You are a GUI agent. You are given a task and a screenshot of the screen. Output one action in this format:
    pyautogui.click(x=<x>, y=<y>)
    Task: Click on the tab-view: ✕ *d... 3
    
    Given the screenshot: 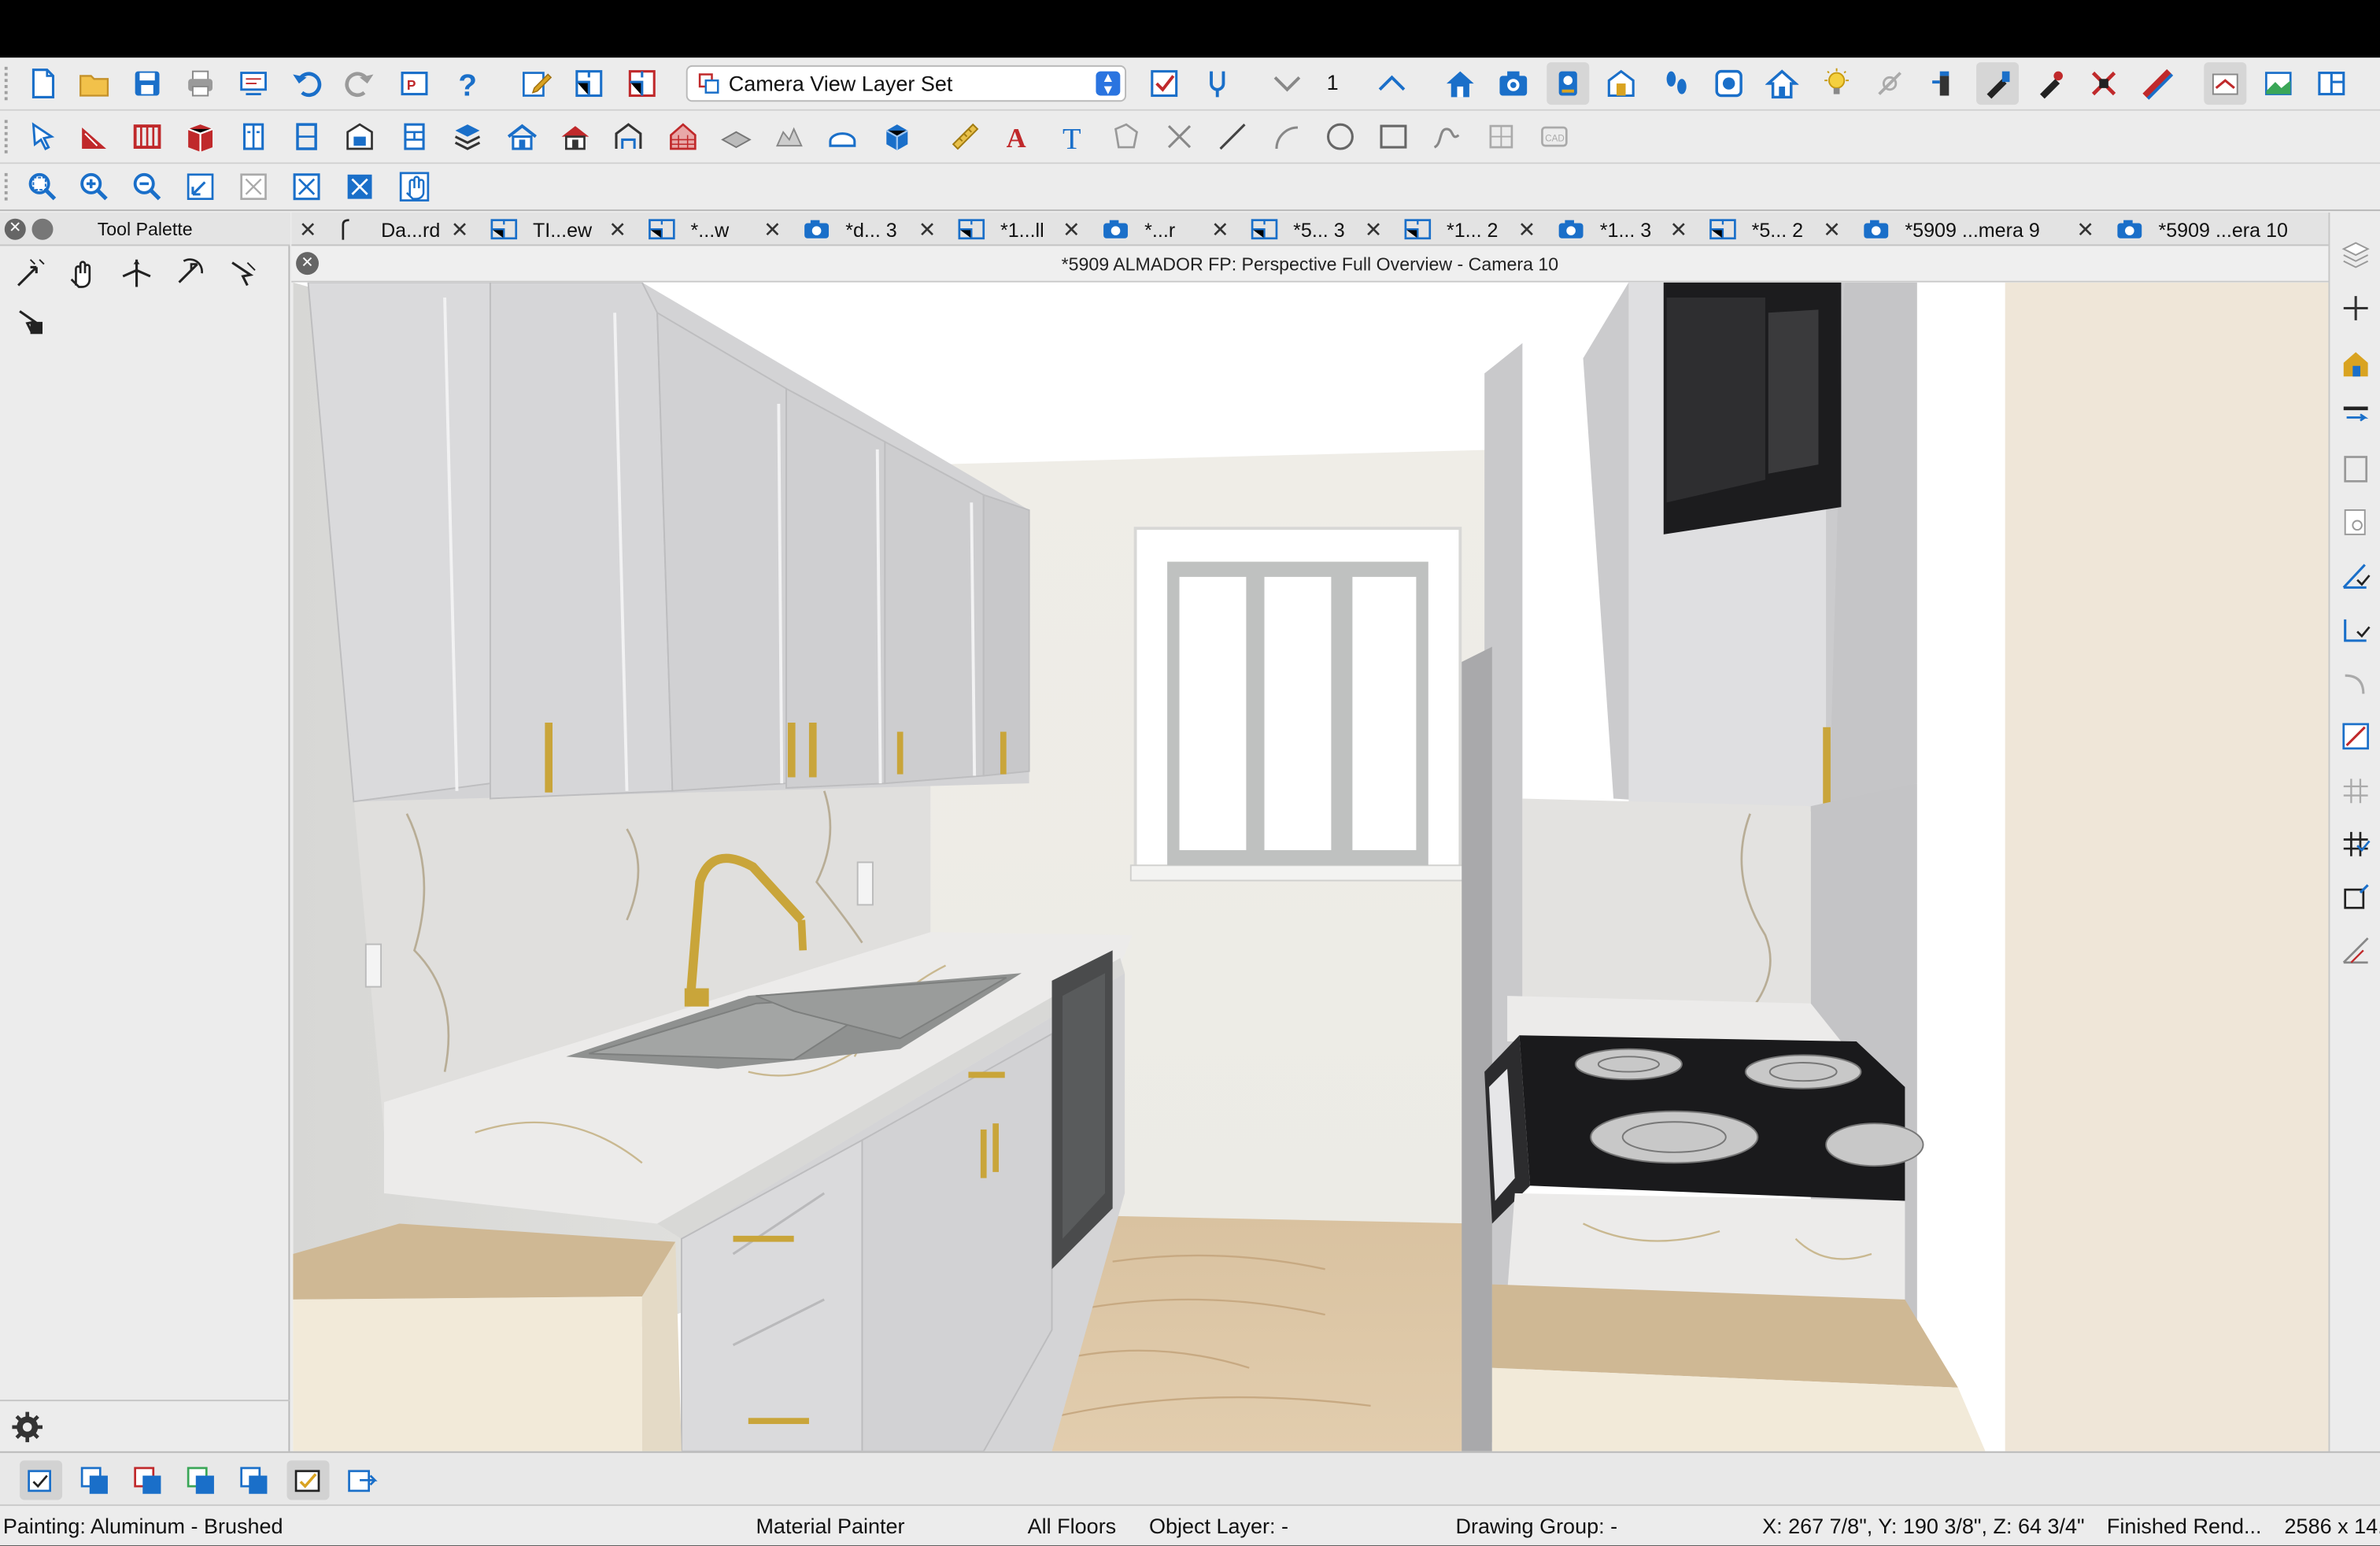 What is the action you would take?
    pyautogui.click(x=830, y=229)
    